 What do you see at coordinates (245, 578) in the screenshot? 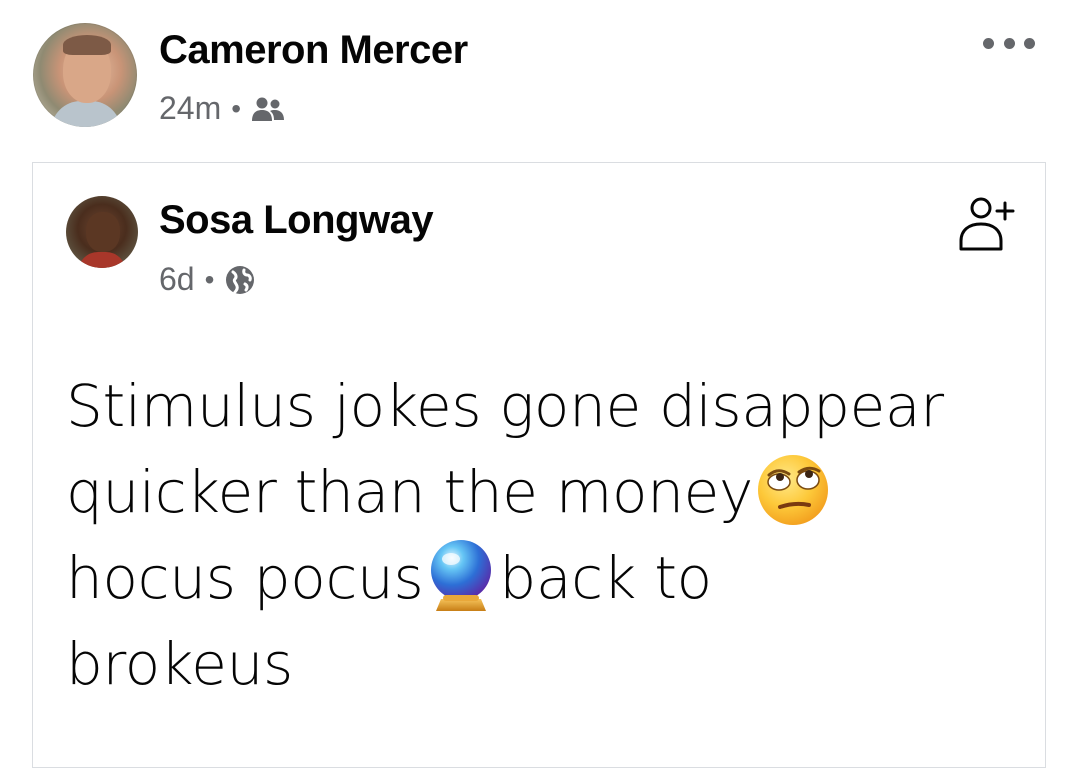
I see `text-segment: hocus pocus` at bounding box center [245, 578].